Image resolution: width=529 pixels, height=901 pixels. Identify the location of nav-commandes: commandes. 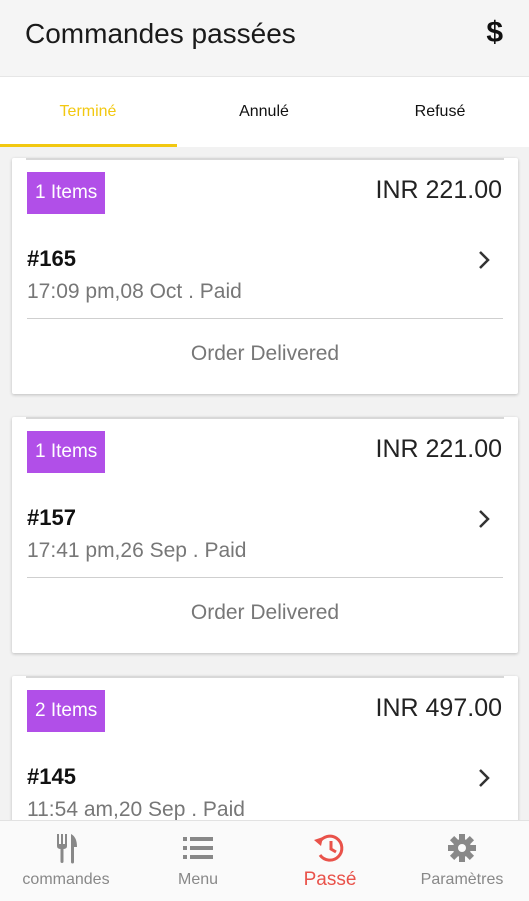
(66, 861).